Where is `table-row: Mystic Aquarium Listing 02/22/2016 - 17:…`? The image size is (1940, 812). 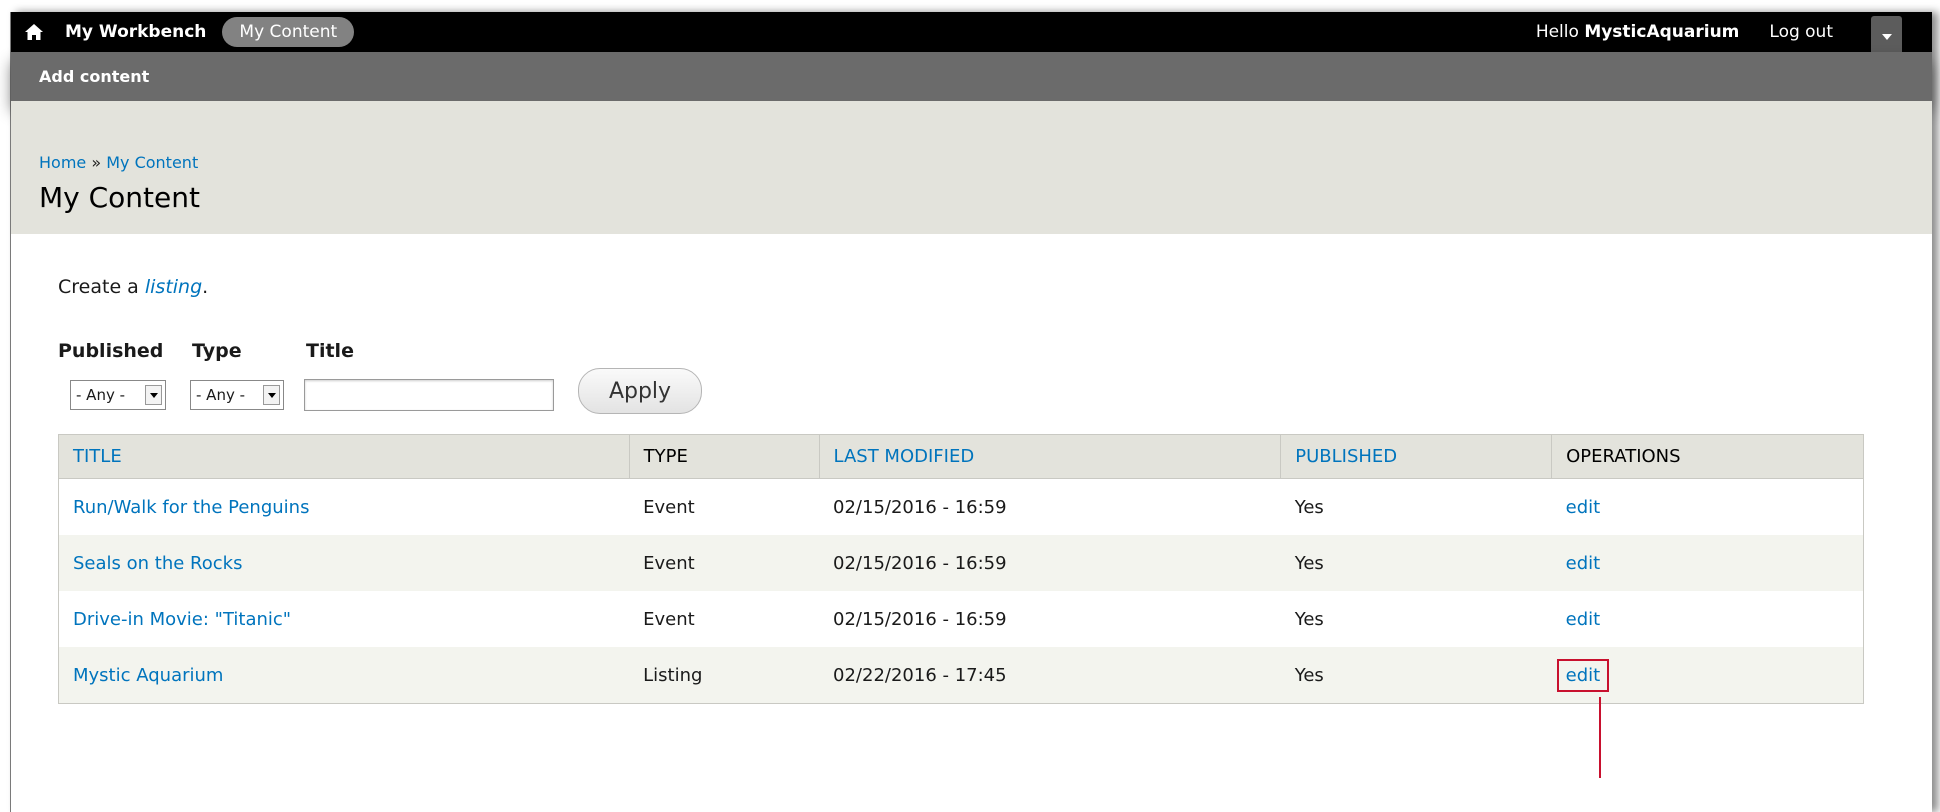 table-row: Mystic Aquarium Listing 02/22/2016 - 17:… is located at coordinates (961, 675).